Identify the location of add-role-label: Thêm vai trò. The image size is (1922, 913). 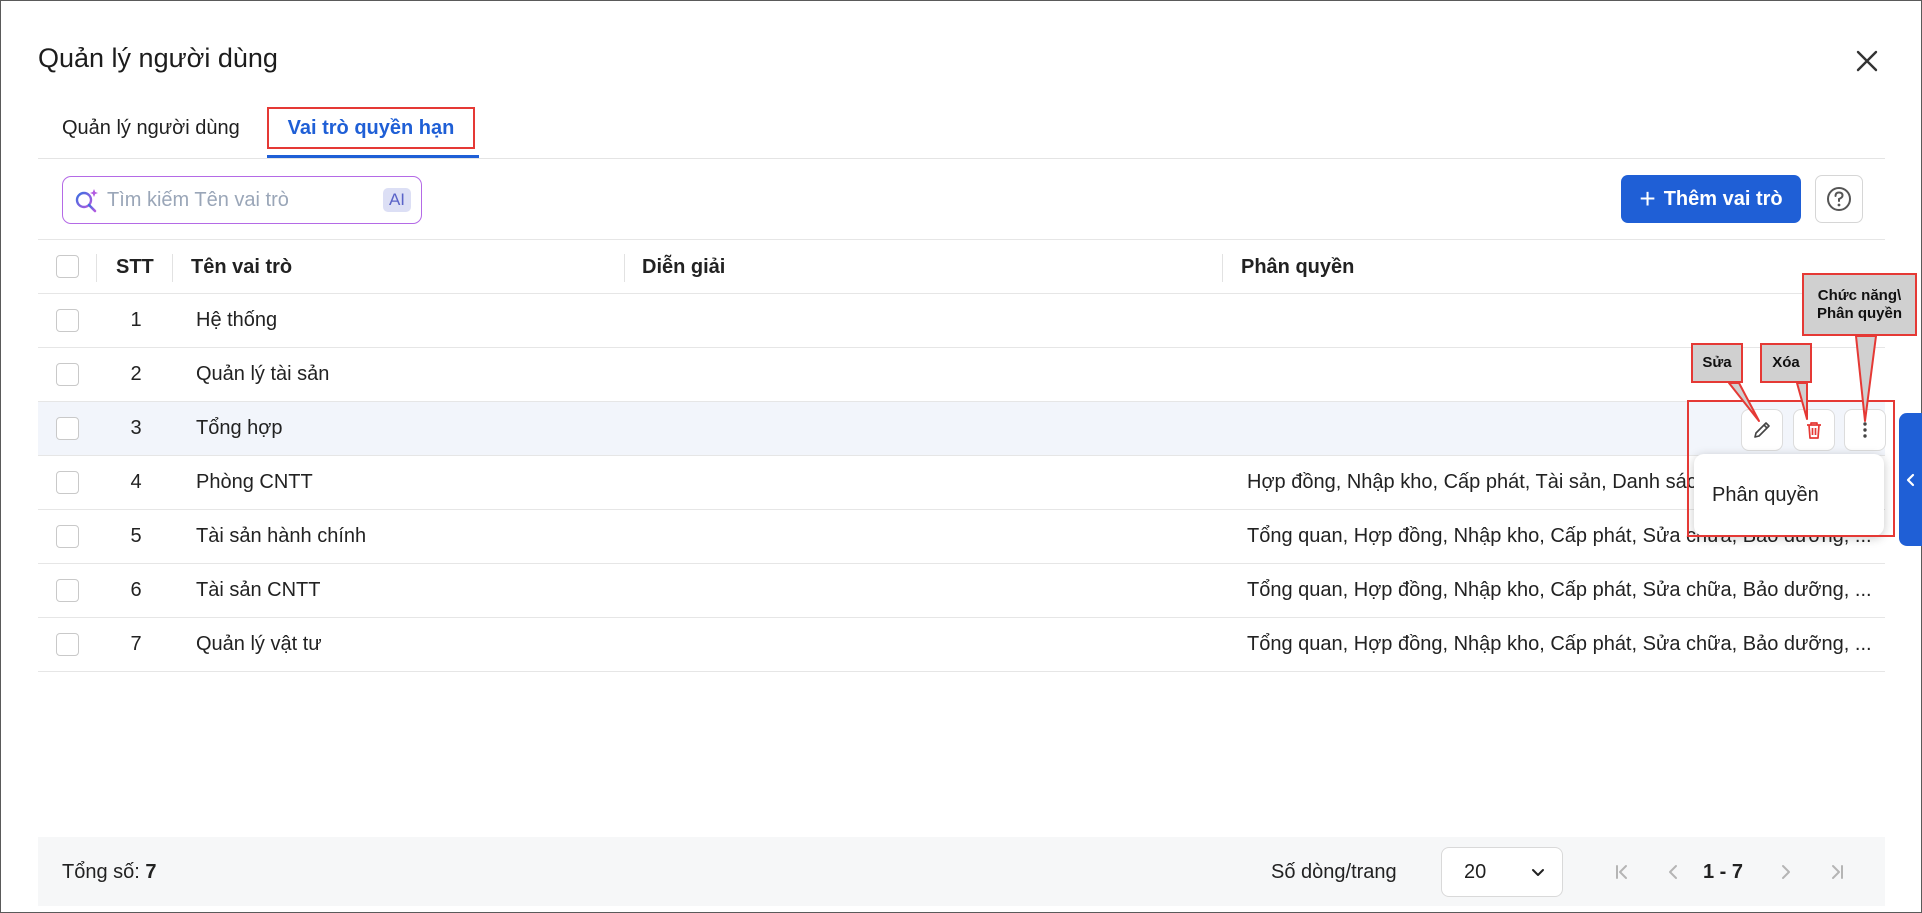
(1723, 198).